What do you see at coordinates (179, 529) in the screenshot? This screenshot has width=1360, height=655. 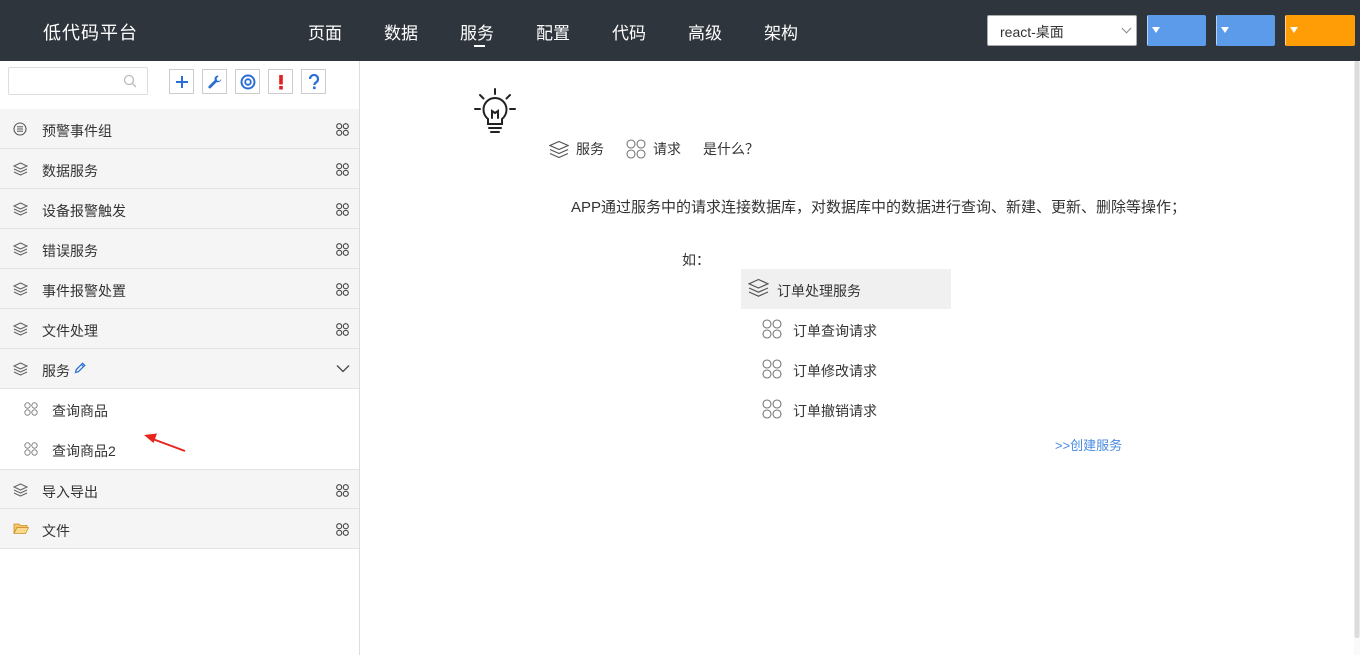 I see `tree-group-files: 文件` at bounding box center [179, 529].